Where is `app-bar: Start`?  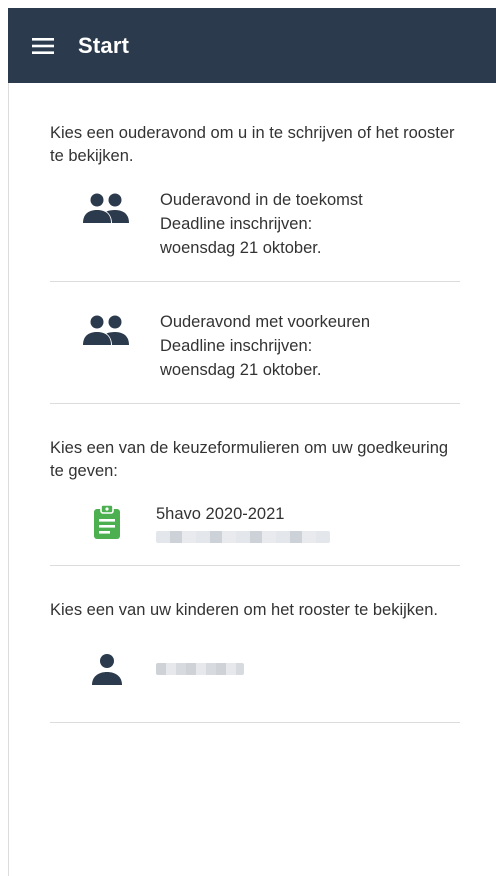
app-bar: Start is located at coordinates (252, 45).